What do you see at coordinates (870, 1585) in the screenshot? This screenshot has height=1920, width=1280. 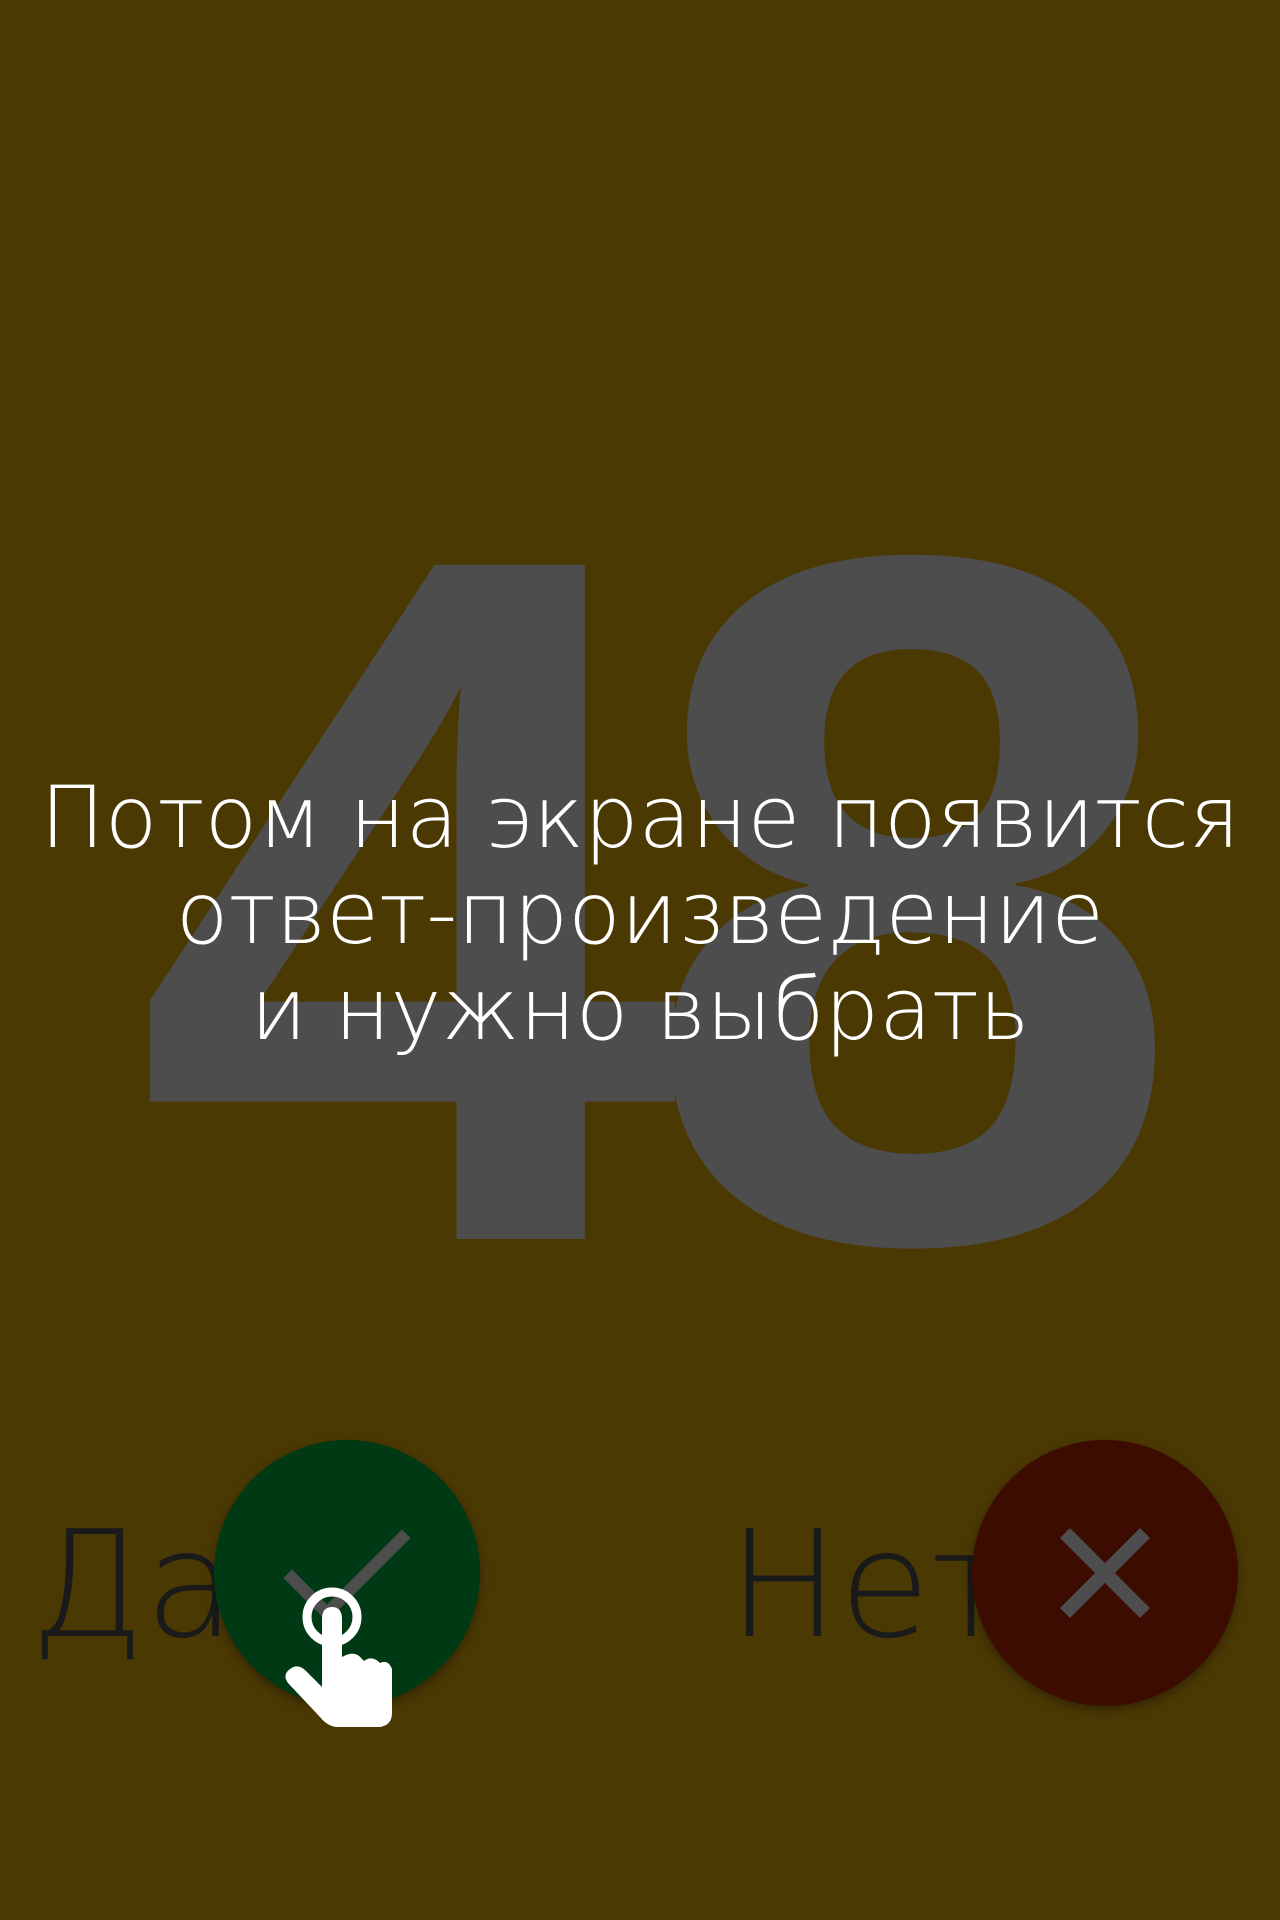 I see `no-label: Нет` at bounding box center [870, 1585].